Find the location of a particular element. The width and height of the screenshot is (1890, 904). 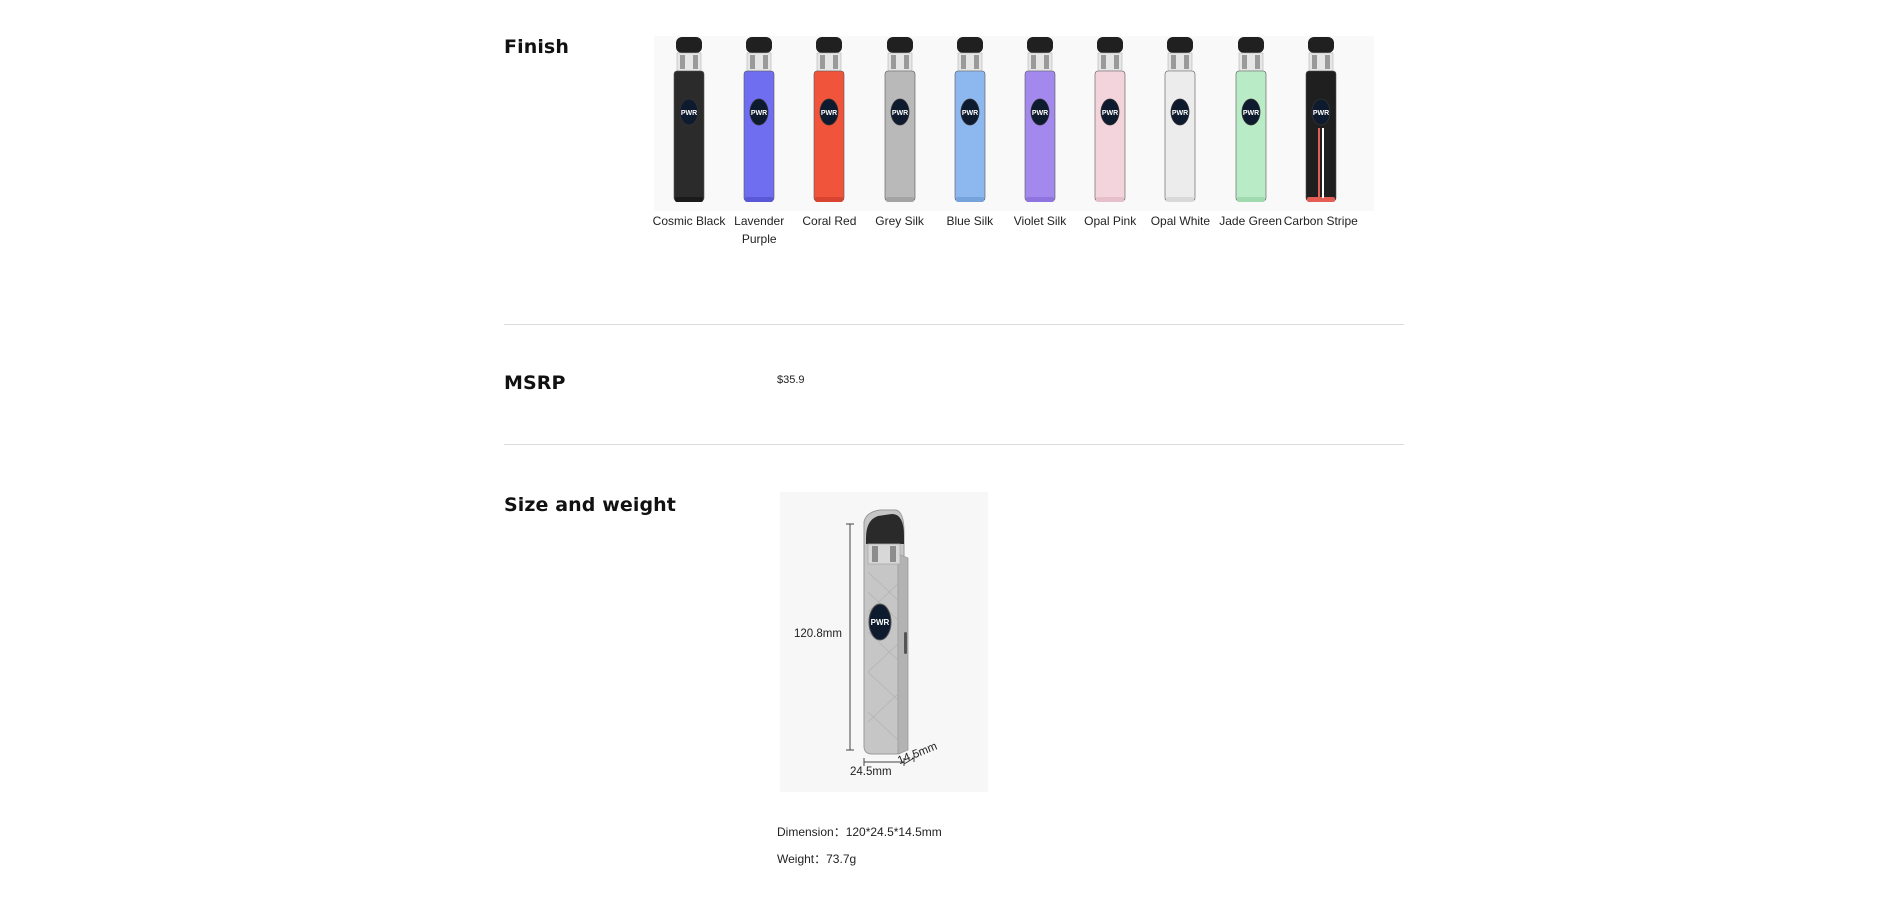

finish-swatch: PWR Blue Silk is located at coordinates (970, 132).